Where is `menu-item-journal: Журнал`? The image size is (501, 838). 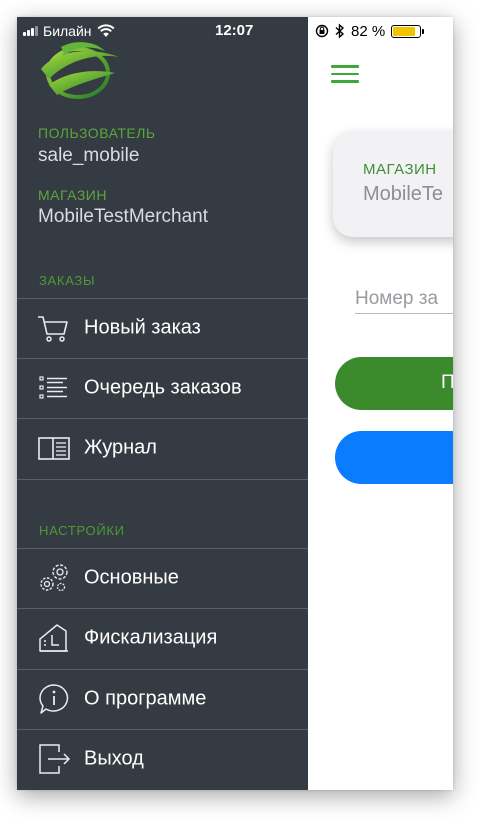
menu-item-journal: Журнал is located at coordinates (162, 448).